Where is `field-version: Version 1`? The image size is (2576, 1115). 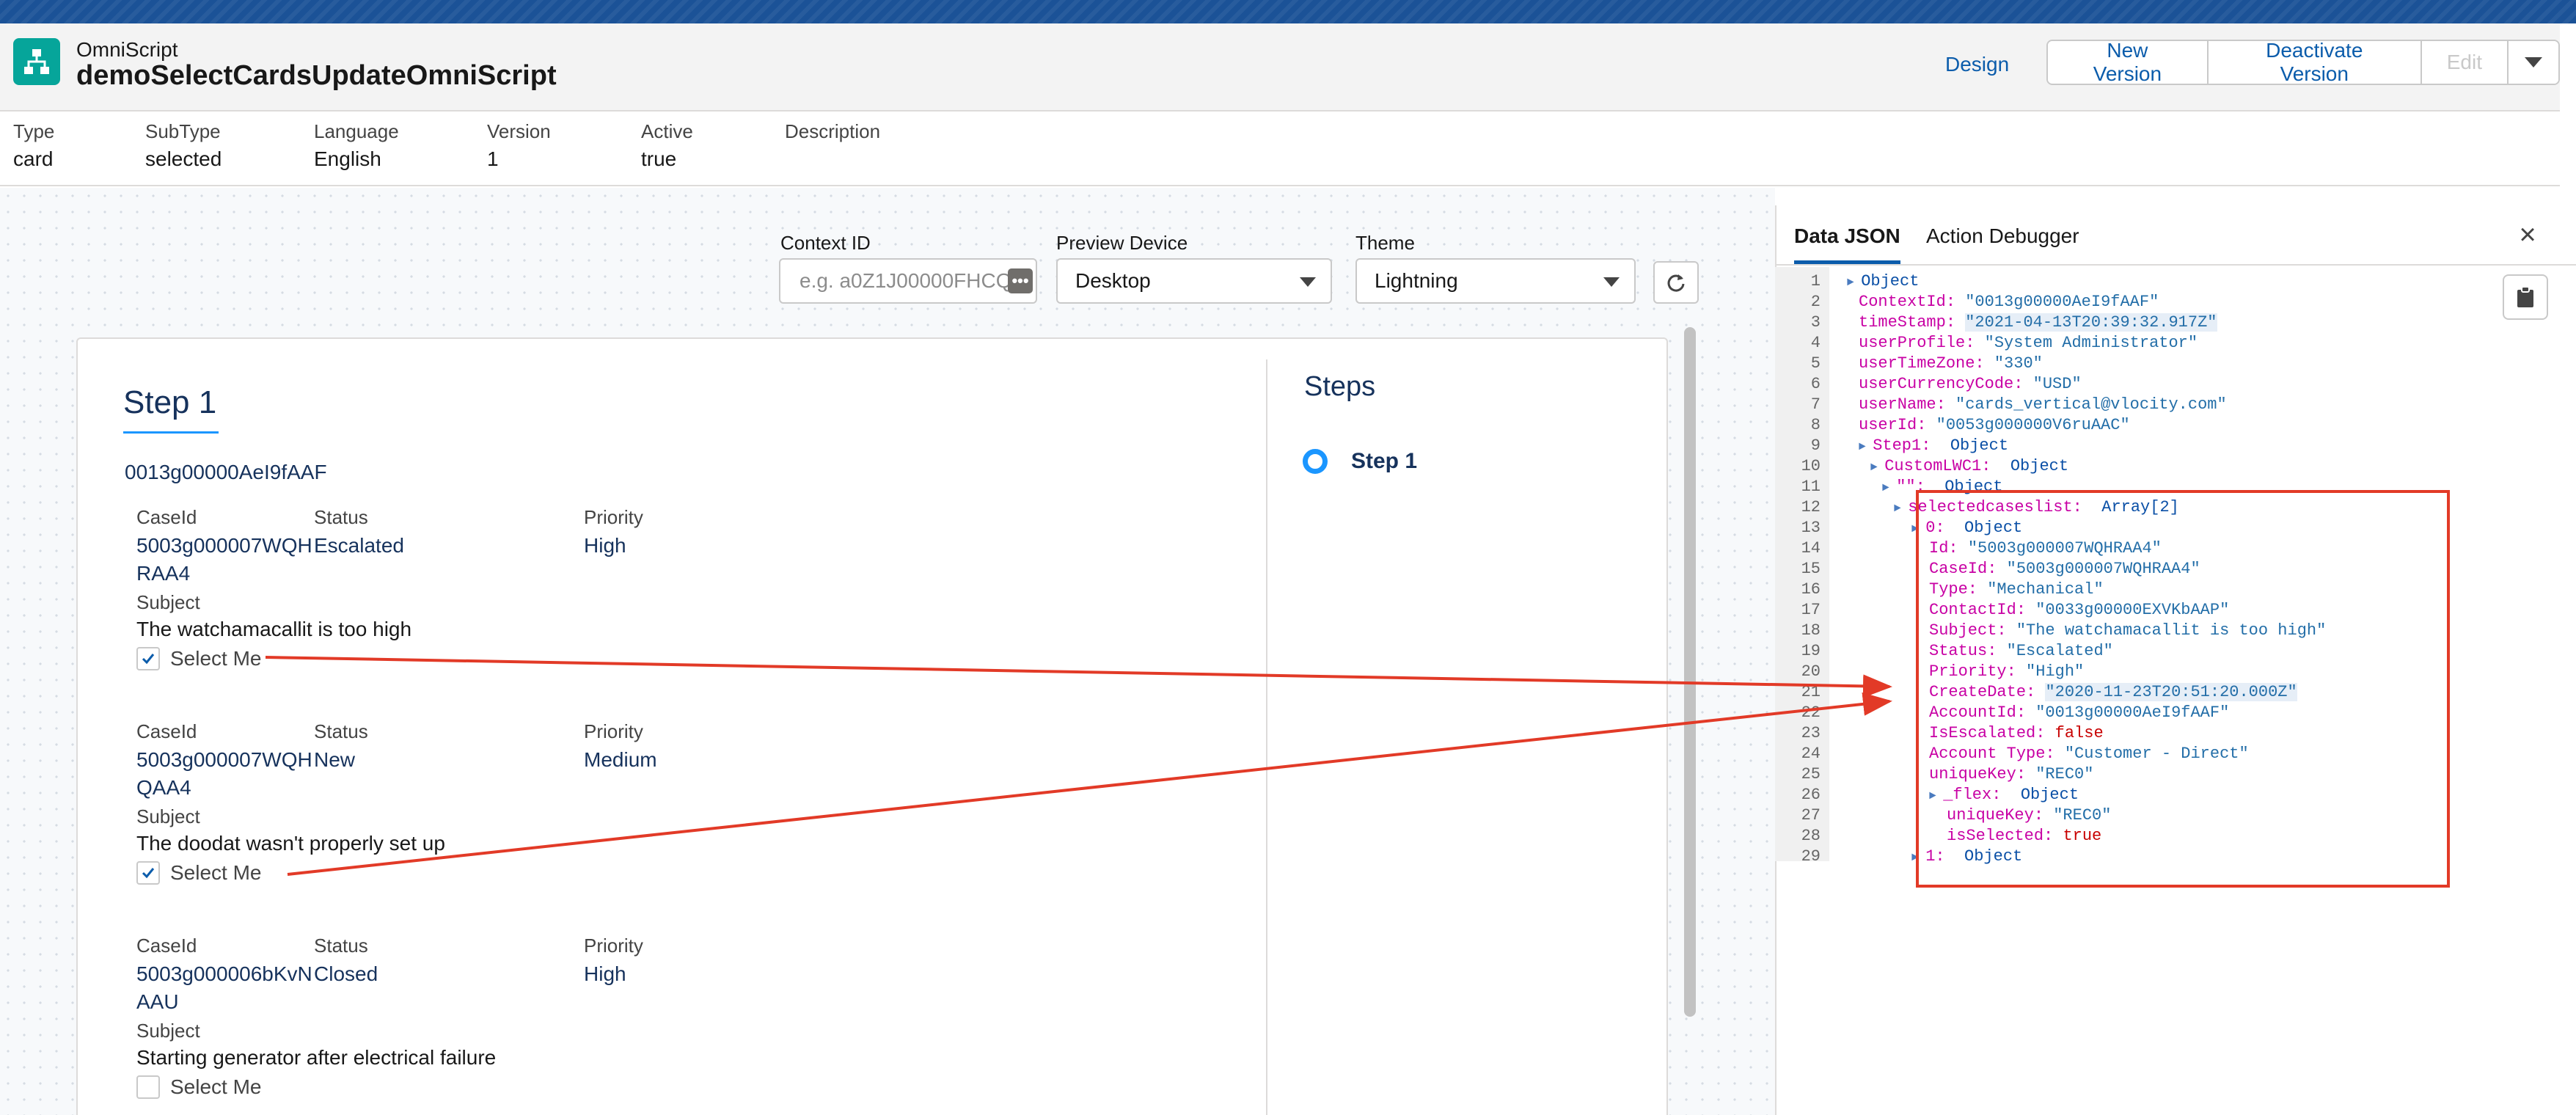
field-version: Version 1 is located at coordinates (519, 145).